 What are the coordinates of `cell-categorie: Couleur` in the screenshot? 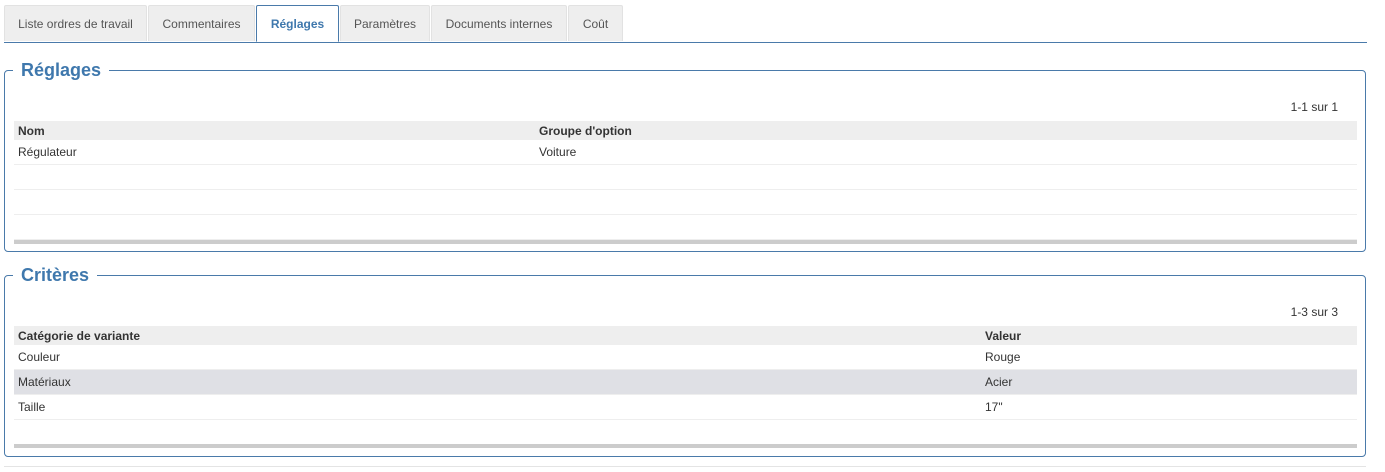 It's located at (497, 357).